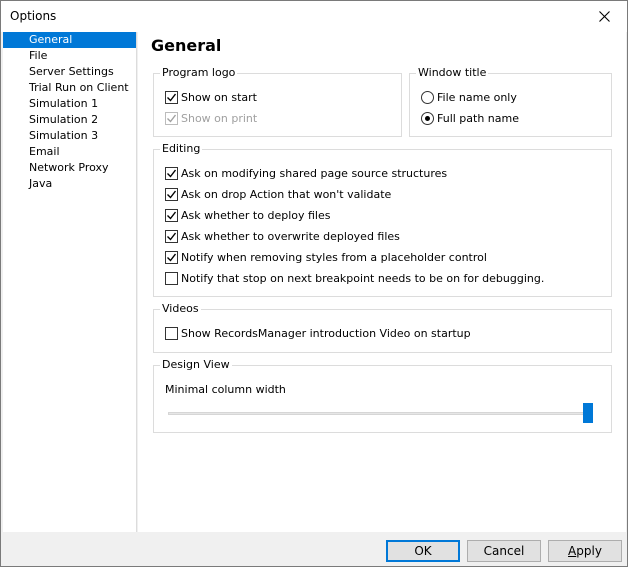 Image resolution: width=628 pixels, height=567 pixels. I want to click on design-view-group: Design View Minimal column width, so click(382, 395).